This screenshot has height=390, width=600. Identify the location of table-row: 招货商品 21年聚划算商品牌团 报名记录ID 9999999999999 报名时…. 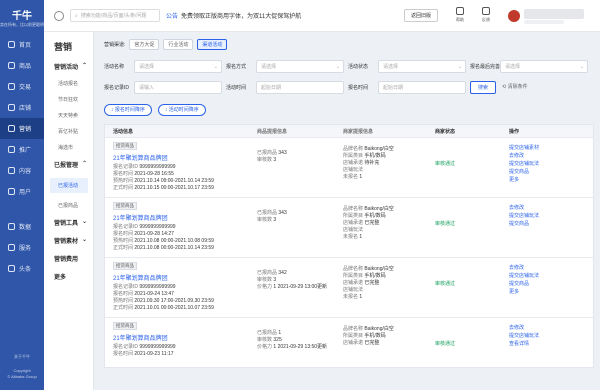
(349, 167).